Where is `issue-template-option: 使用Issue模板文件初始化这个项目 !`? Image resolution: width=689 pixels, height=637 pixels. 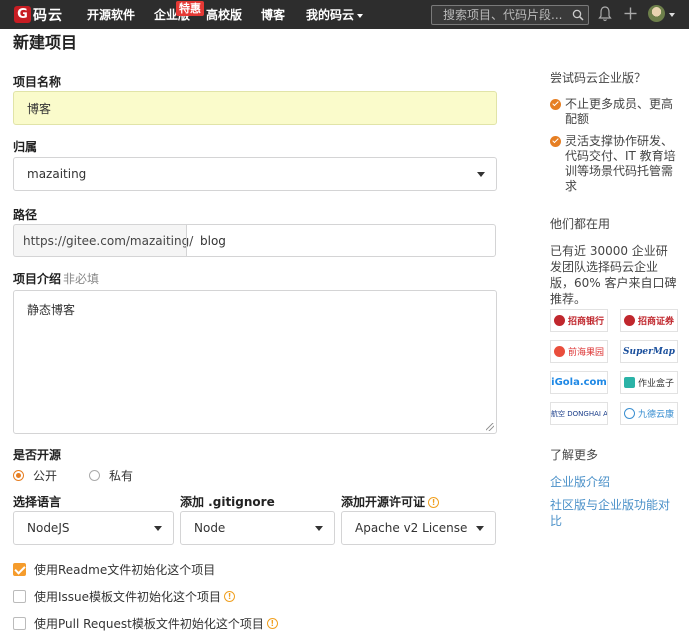 issue-template-option: 使用Issue模板文件初始化这个项目 ! is located at coordinates (124, 596).